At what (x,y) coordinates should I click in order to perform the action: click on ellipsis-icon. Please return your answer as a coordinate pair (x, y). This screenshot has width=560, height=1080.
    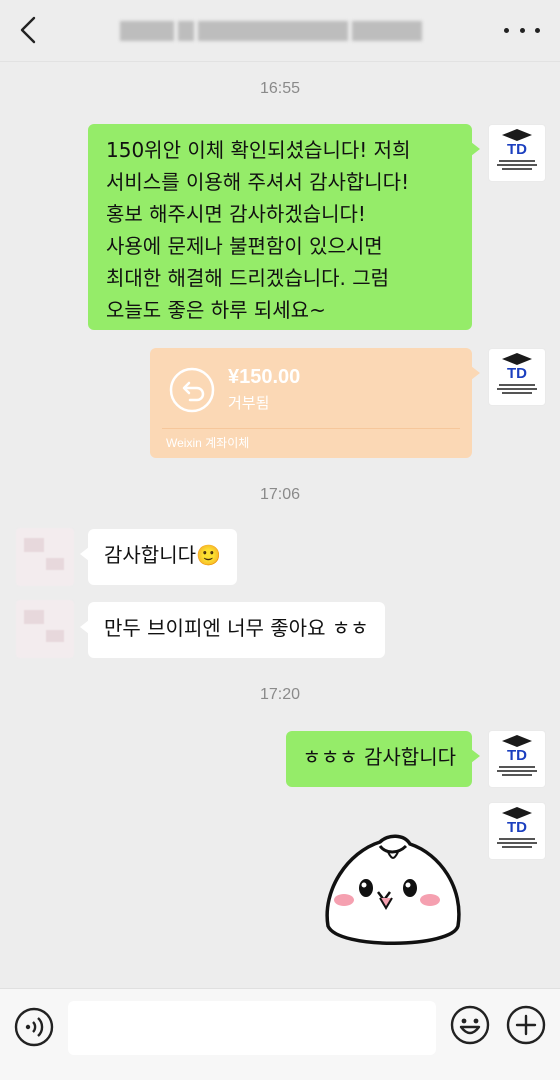
    Looking at the image, I should click on (506, 30).